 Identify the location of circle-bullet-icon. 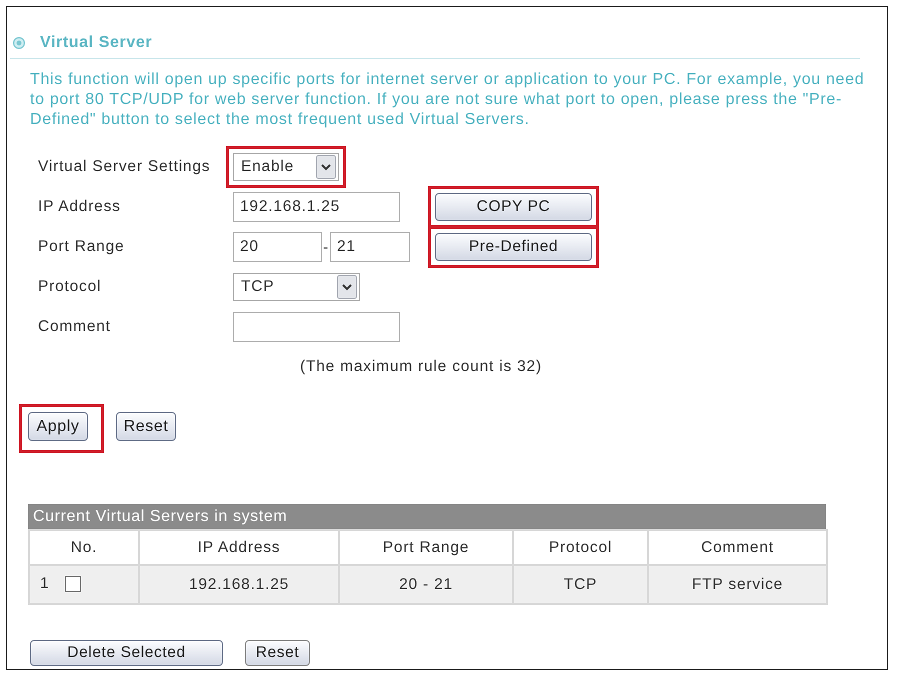
(19, 43).